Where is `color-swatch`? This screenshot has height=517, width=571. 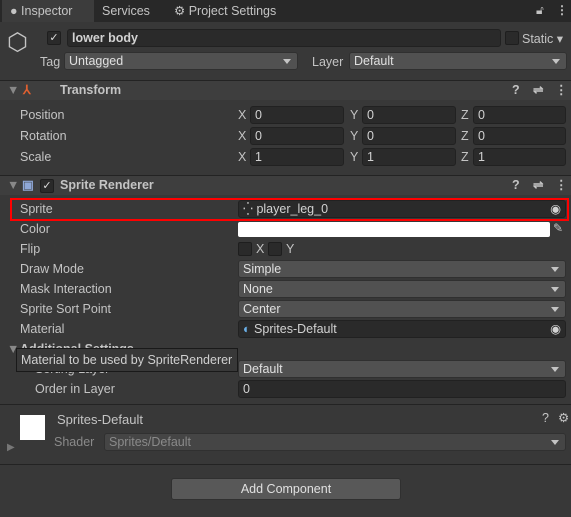 color-swatch is located at coordinates (394, 229).